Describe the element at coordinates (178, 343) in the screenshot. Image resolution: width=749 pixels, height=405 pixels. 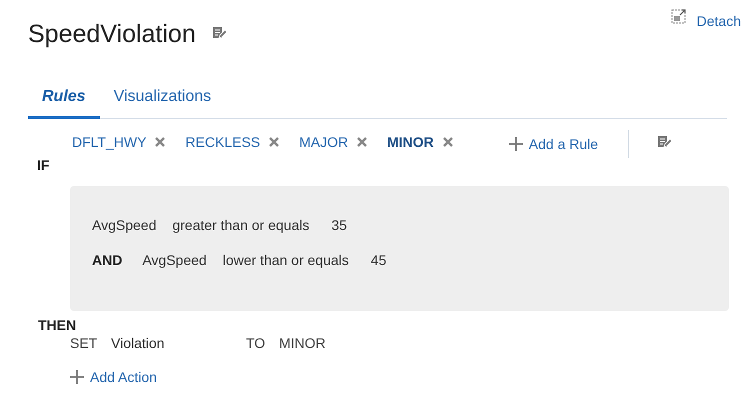
I see `target-field: Violation` at that location.